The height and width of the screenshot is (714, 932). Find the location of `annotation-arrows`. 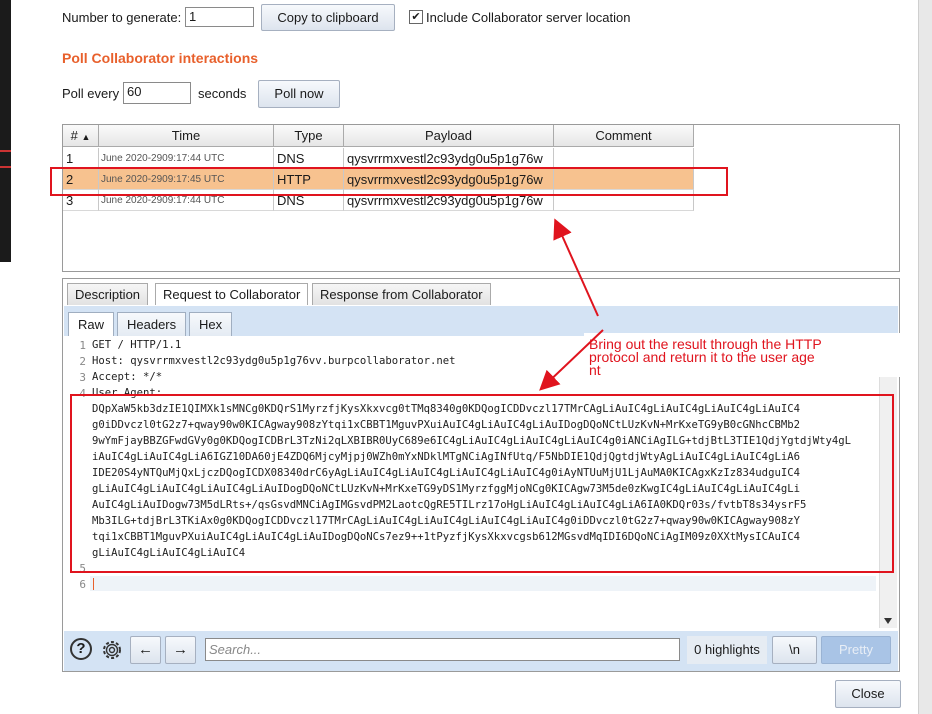

annotation-arrows is located at coordinates (571, 304).